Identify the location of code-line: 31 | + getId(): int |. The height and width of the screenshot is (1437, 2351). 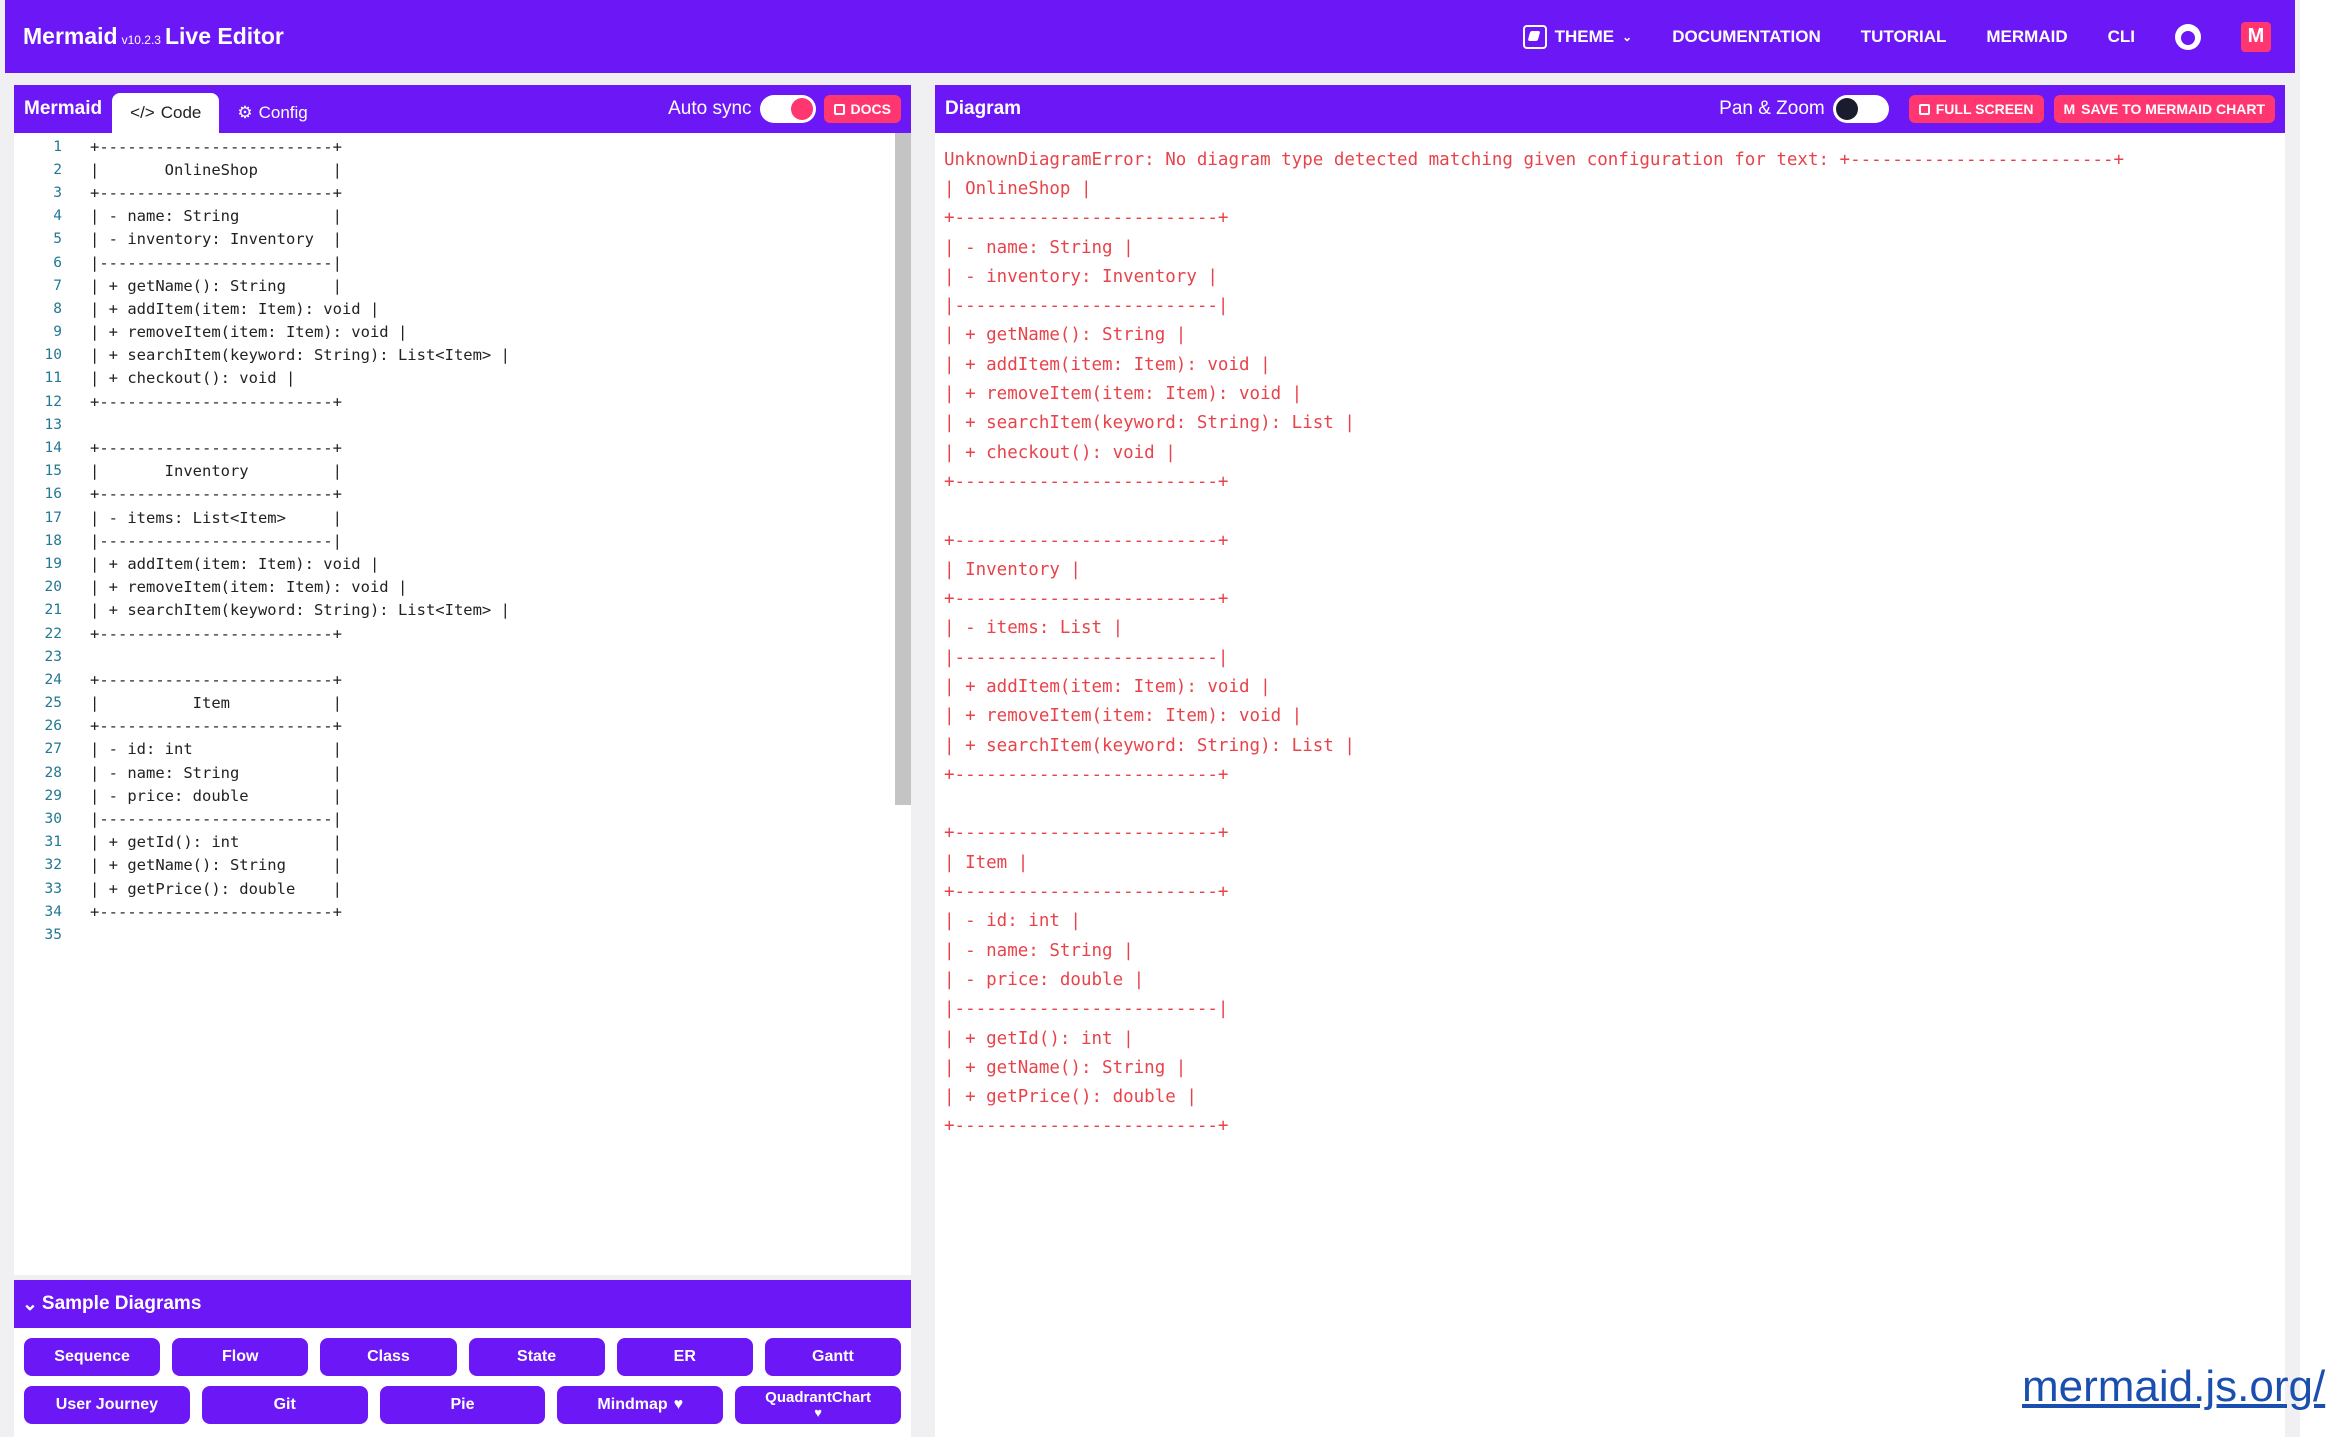
(462, 842).